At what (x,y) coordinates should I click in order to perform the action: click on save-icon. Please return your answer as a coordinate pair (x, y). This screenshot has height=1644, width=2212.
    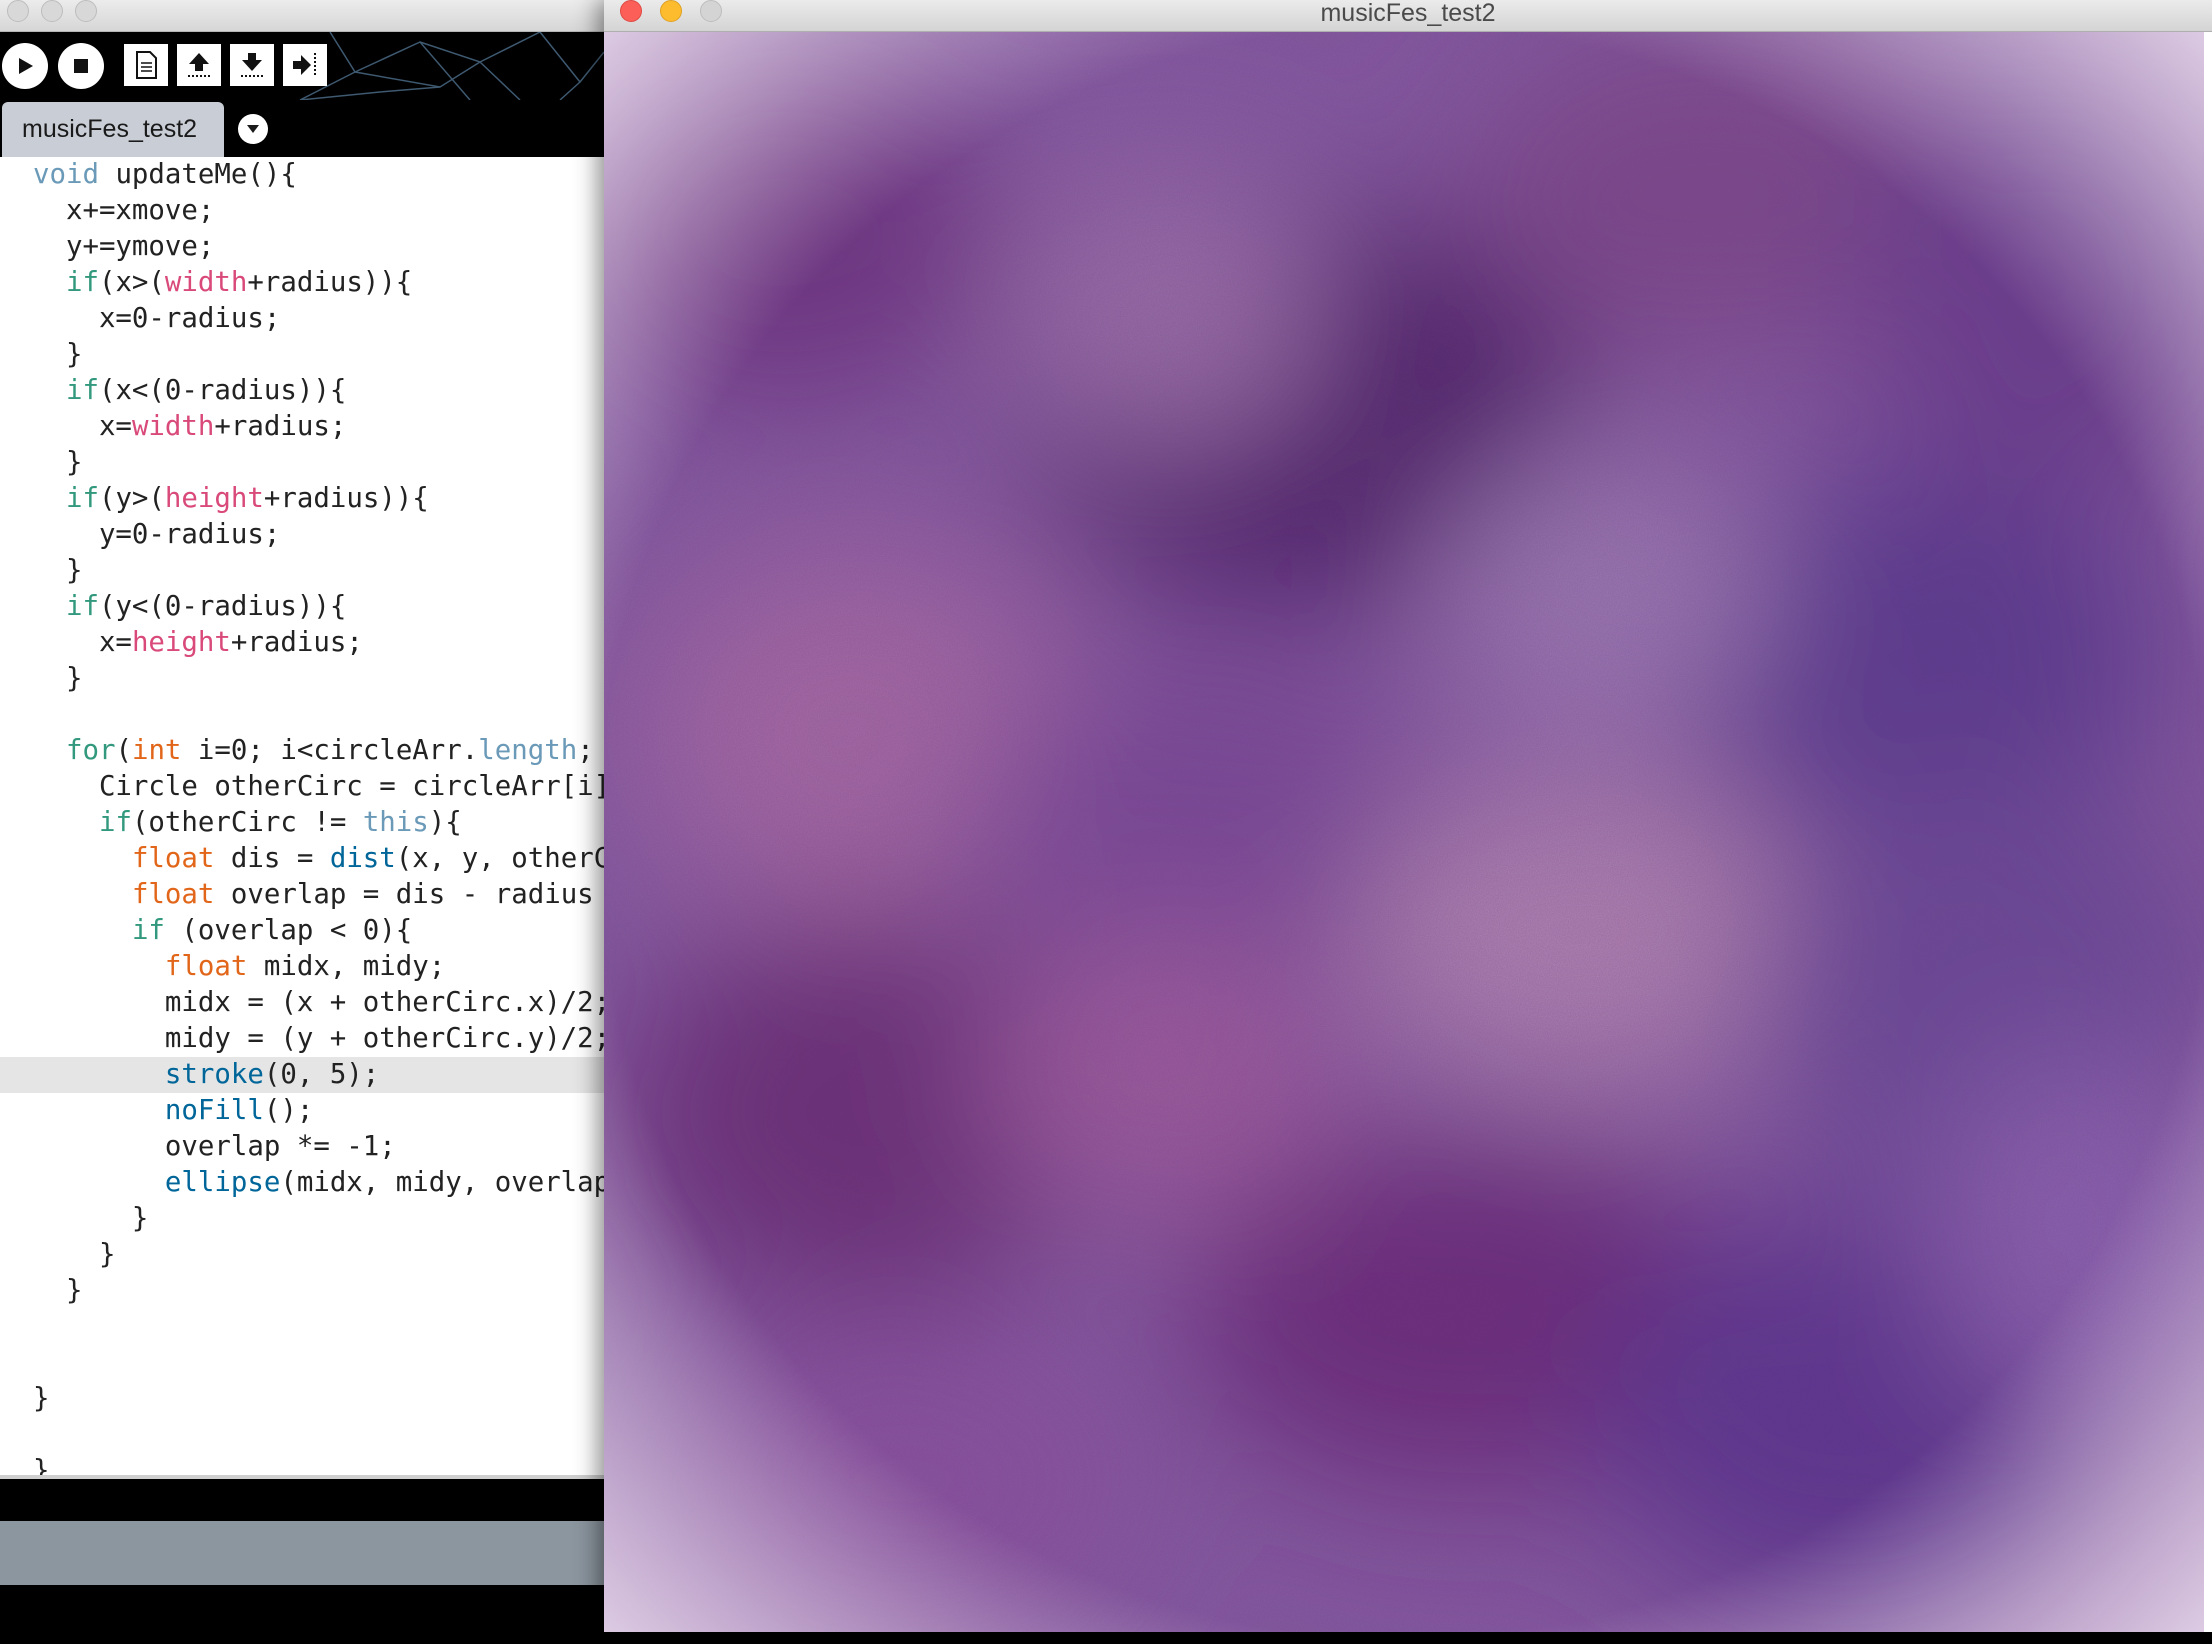
    Looking at the image, I should click on (252, 65).